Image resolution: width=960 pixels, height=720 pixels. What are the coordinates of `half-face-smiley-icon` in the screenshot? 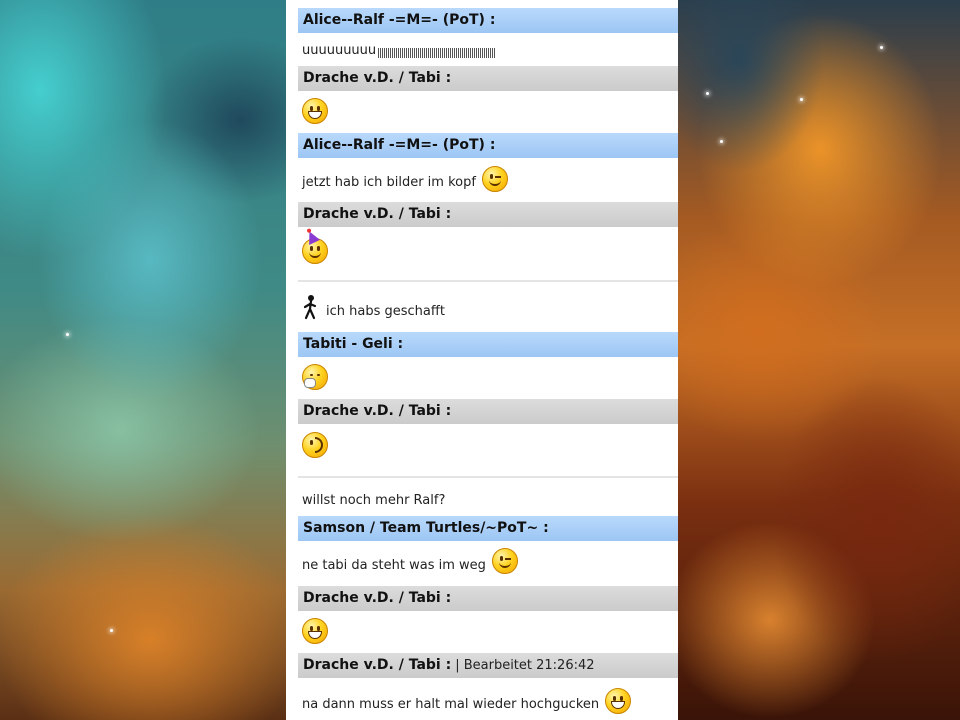 It's located at (315, 445).